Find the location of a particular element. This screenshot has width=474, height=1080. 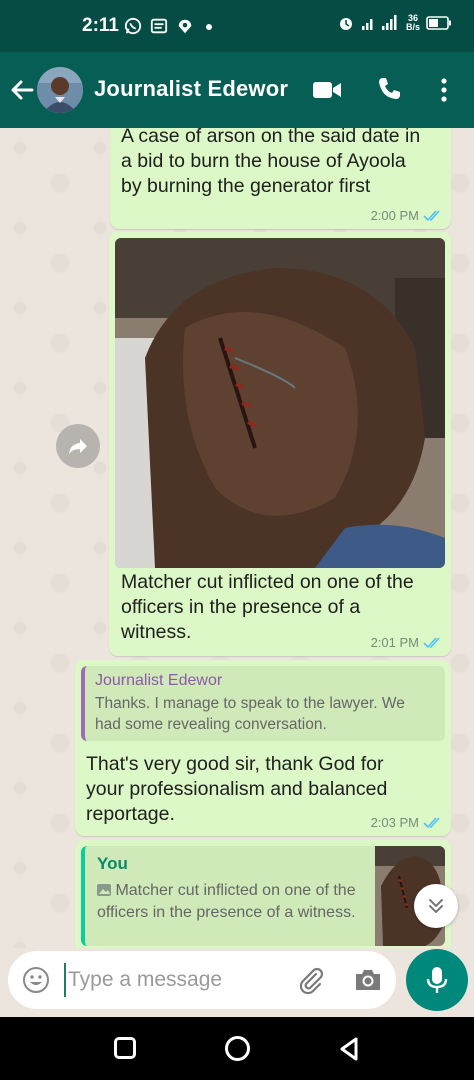

status-indicators: 36 B/s is located at coordinates (395, 23).